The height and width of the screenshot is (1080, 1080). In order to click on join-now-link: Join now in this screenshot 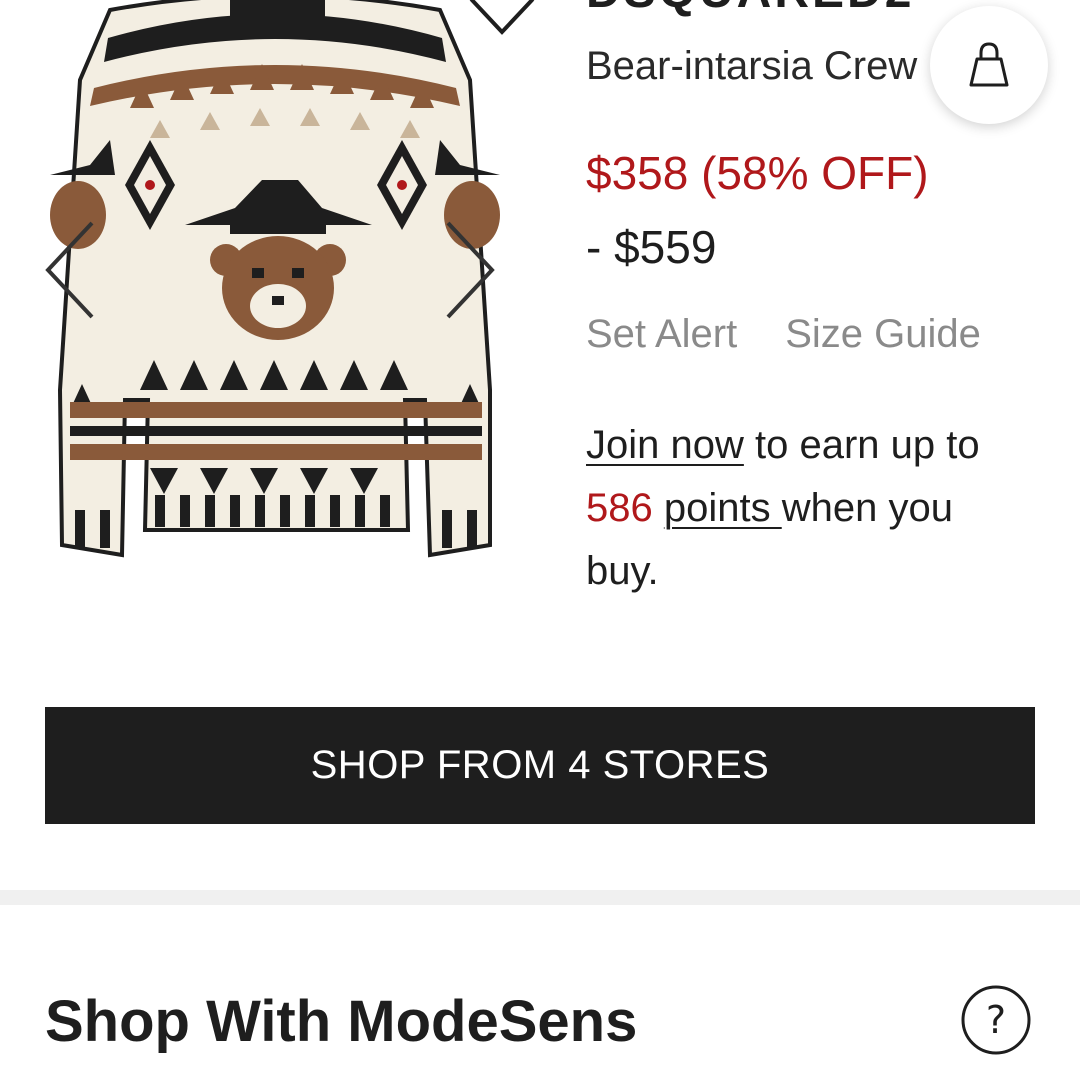, I will do `click(665, 445)`.